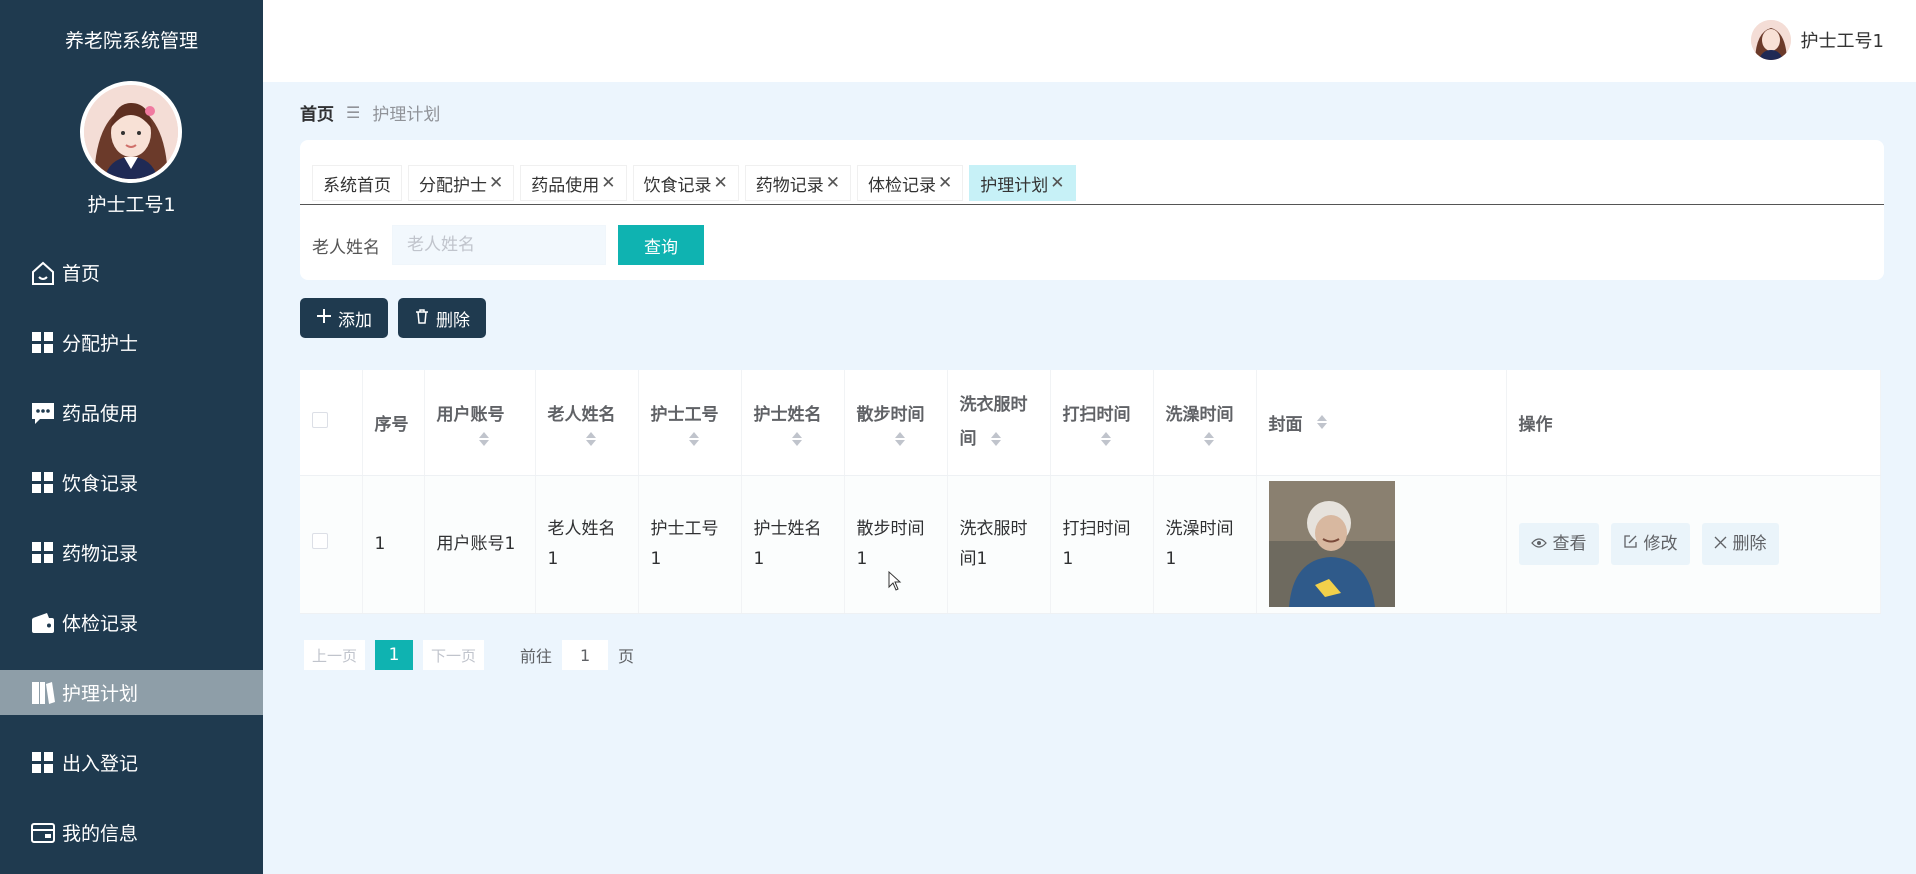 This screenshot has width=1916, height=874. What do you see at coordinates (320, 541) in the screenshot?
I see `row-checkbox` at bounding box center [320, 541].